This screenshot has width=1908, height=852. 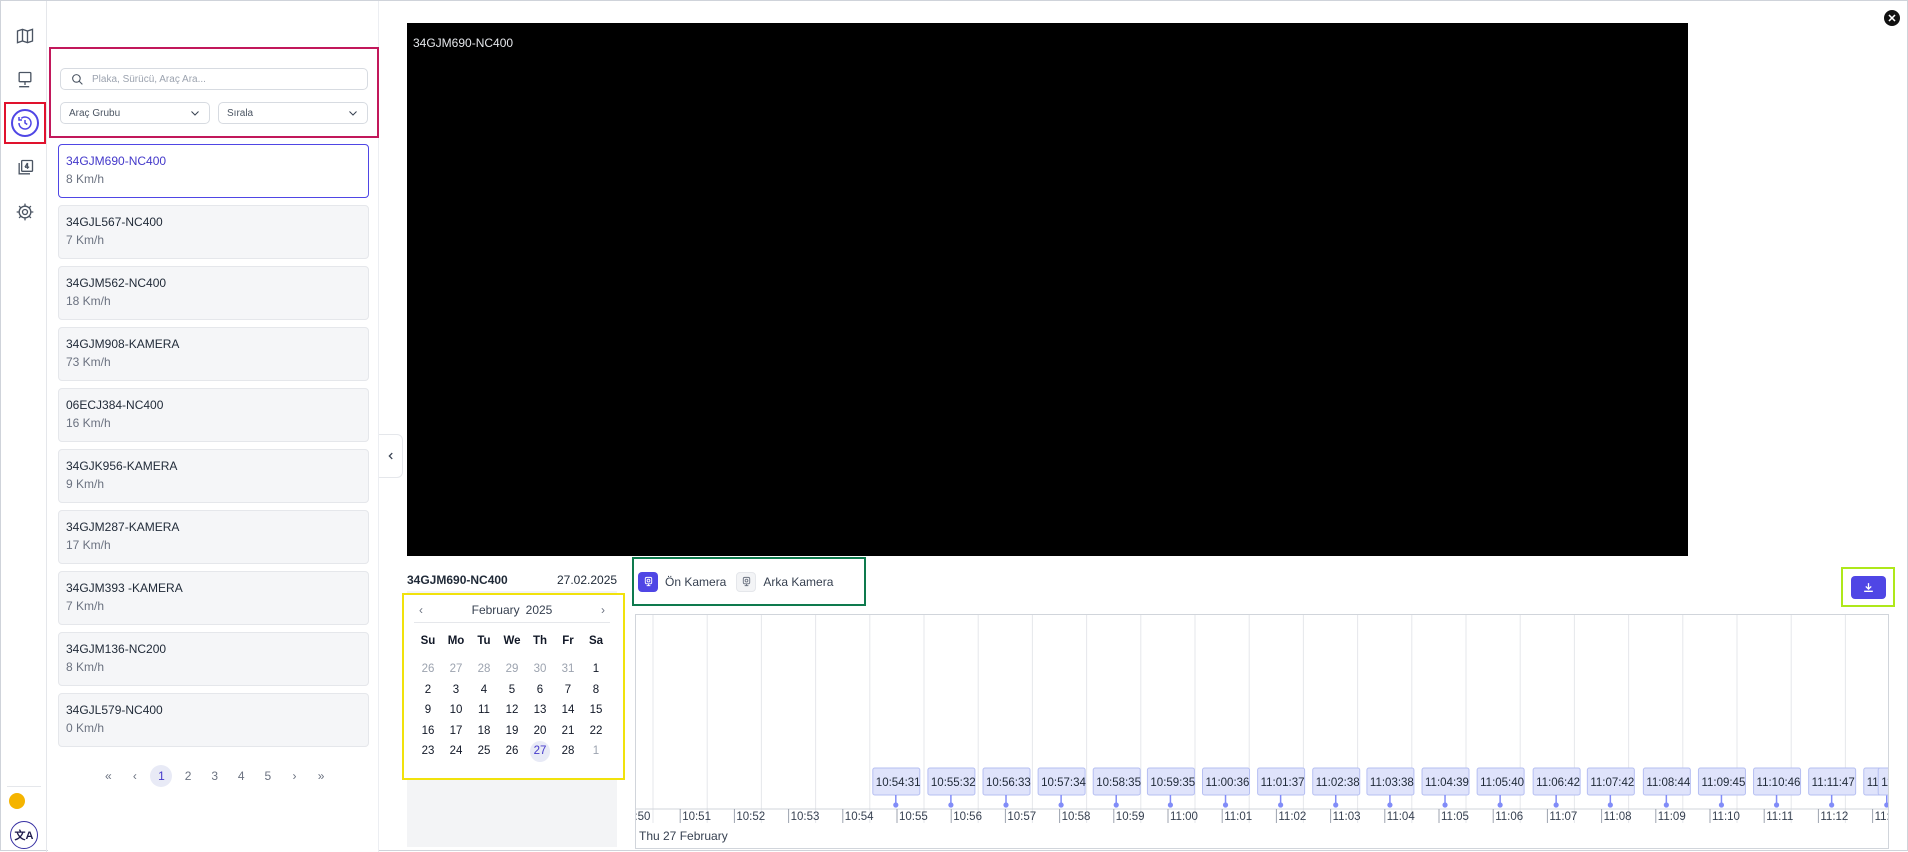 What do you see at coordinates (25, 168) in the screenshot?
I see `layers-four-icon` at bounding box center [25, 168].